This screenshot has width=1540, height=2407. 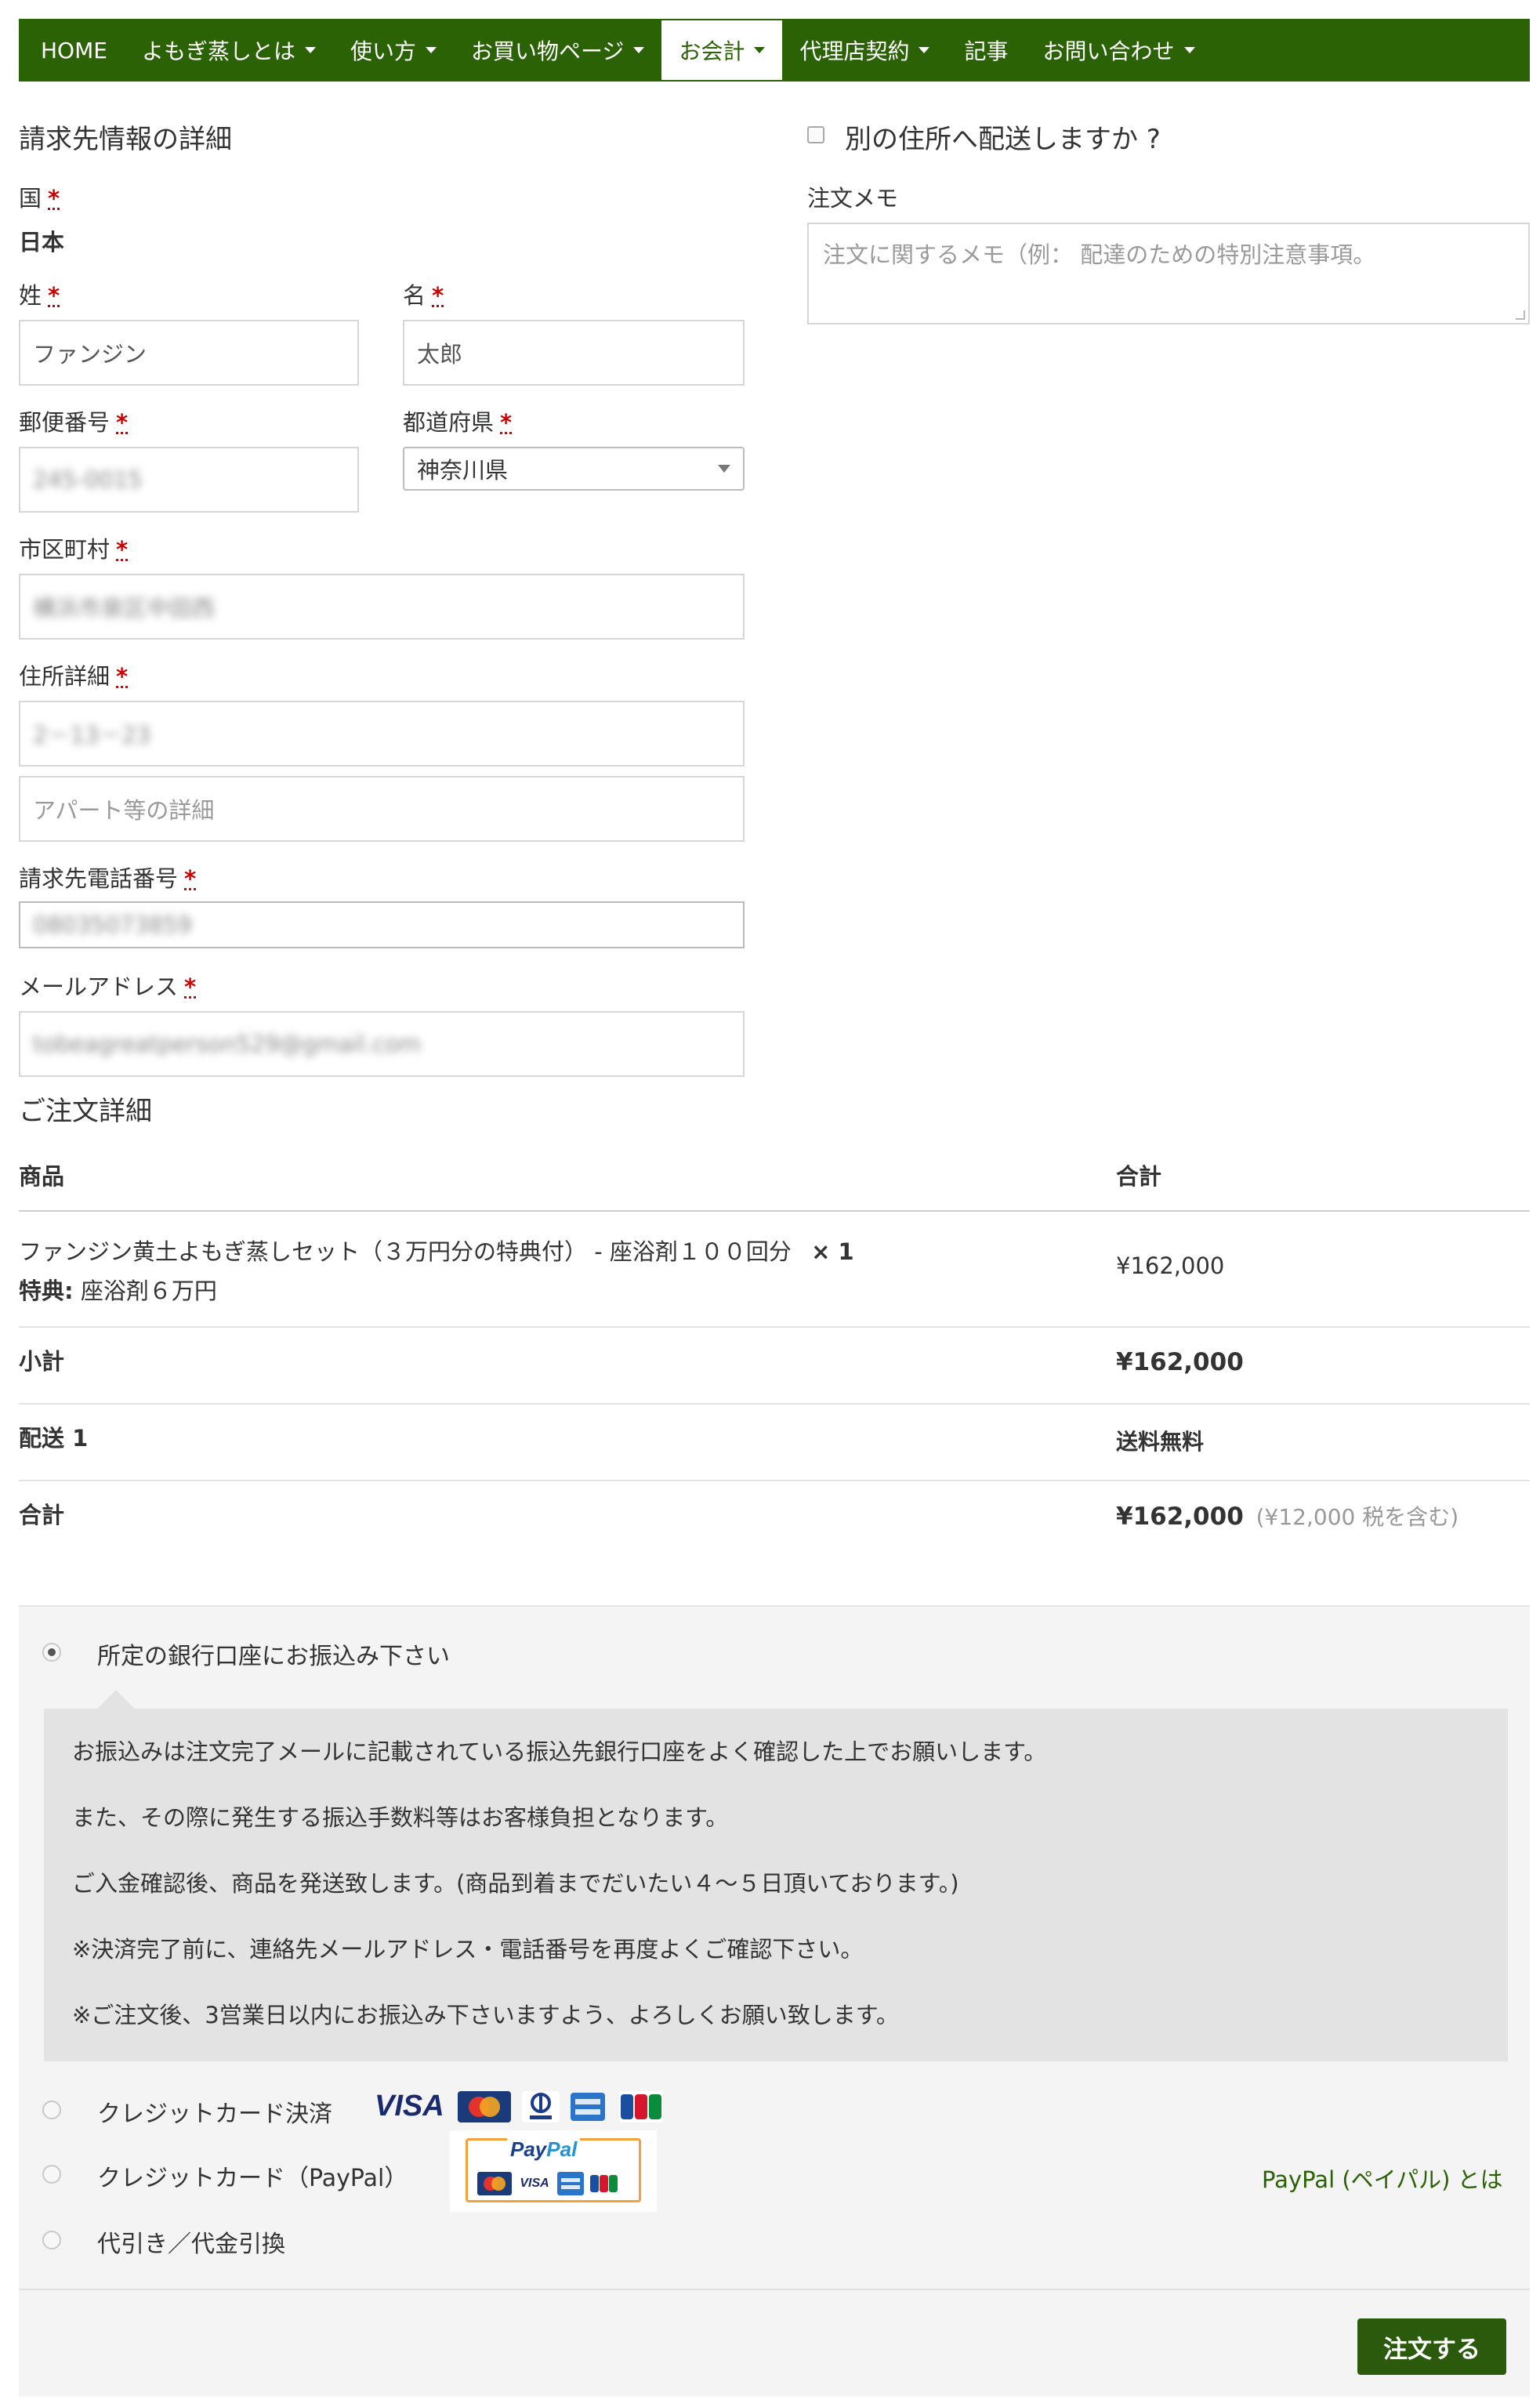 What do you see at coordinates (485, 2106) in the screenshot?
I see `mastercard-logo-icon` at bounding box center [485, 2106].